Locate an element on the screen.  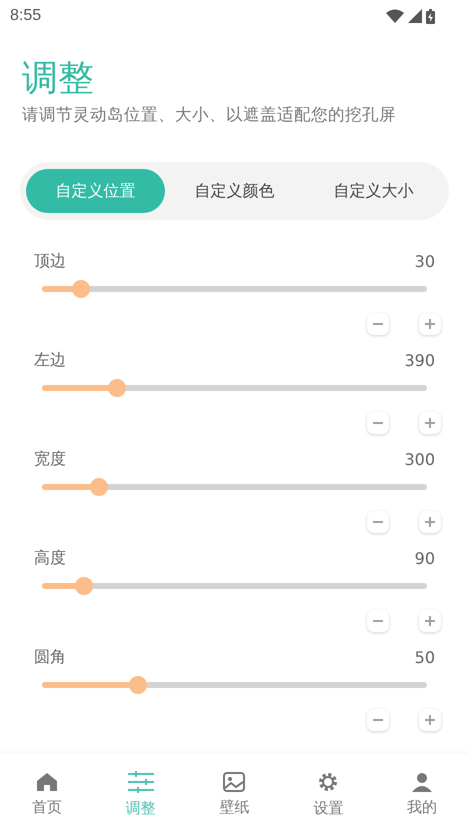
slider-label: 高度 is located at coordinates (50, 558).